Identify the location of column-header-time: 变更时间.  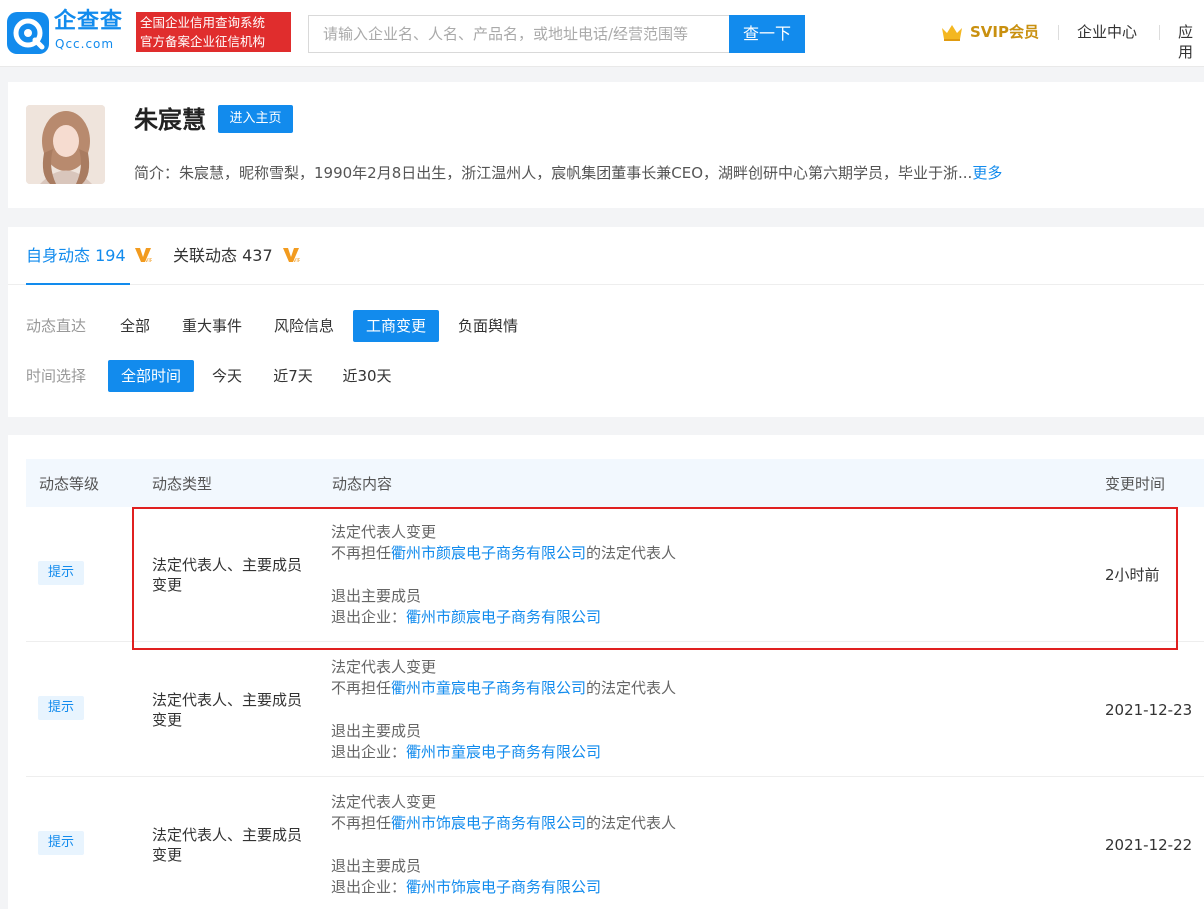
(1135, 484).